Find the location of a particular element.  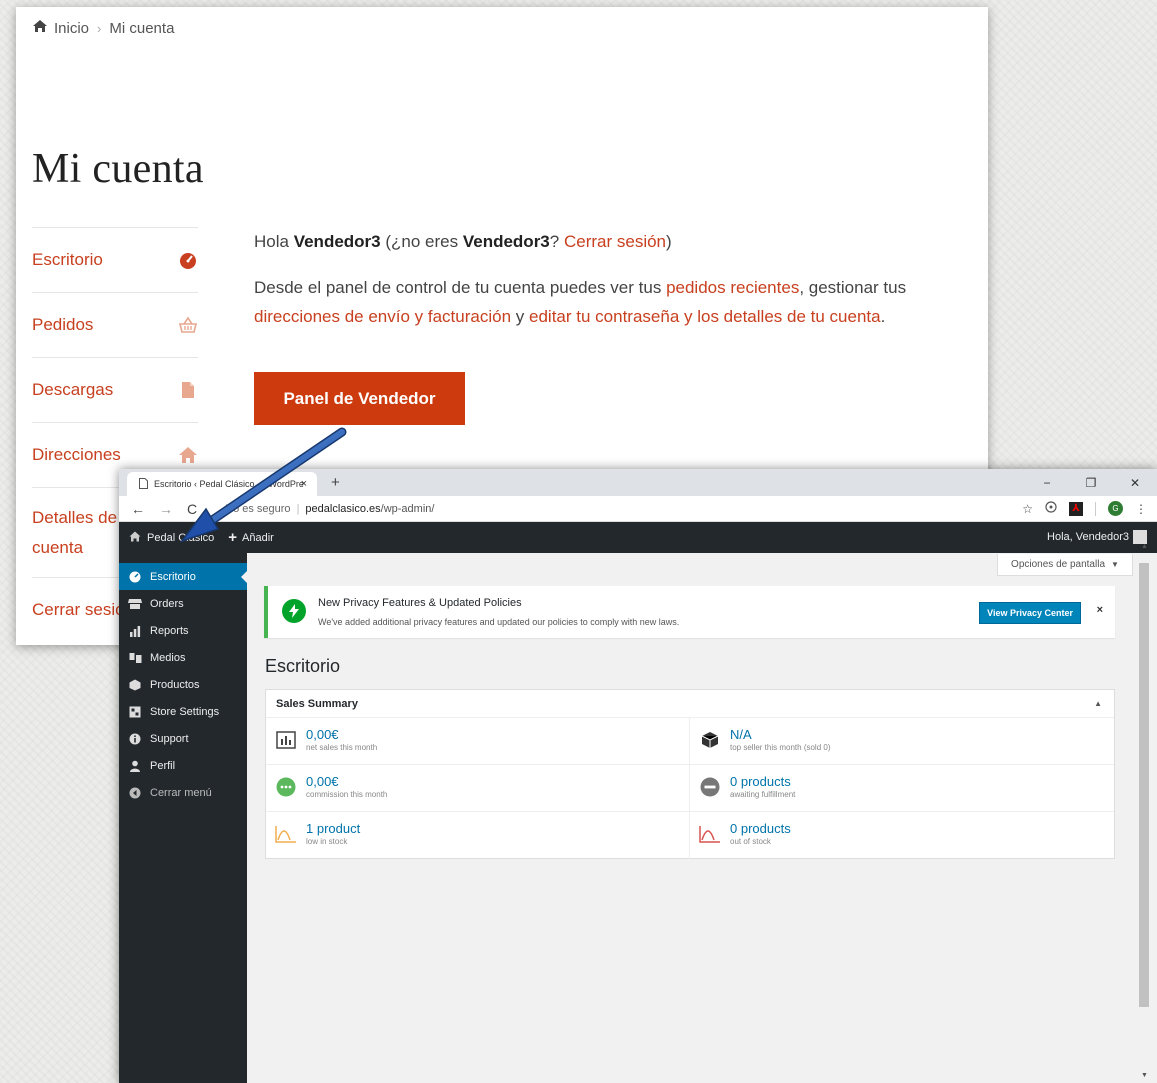

sidebar-item-escritorio: Escritorio is located at coordinates (183, 576).